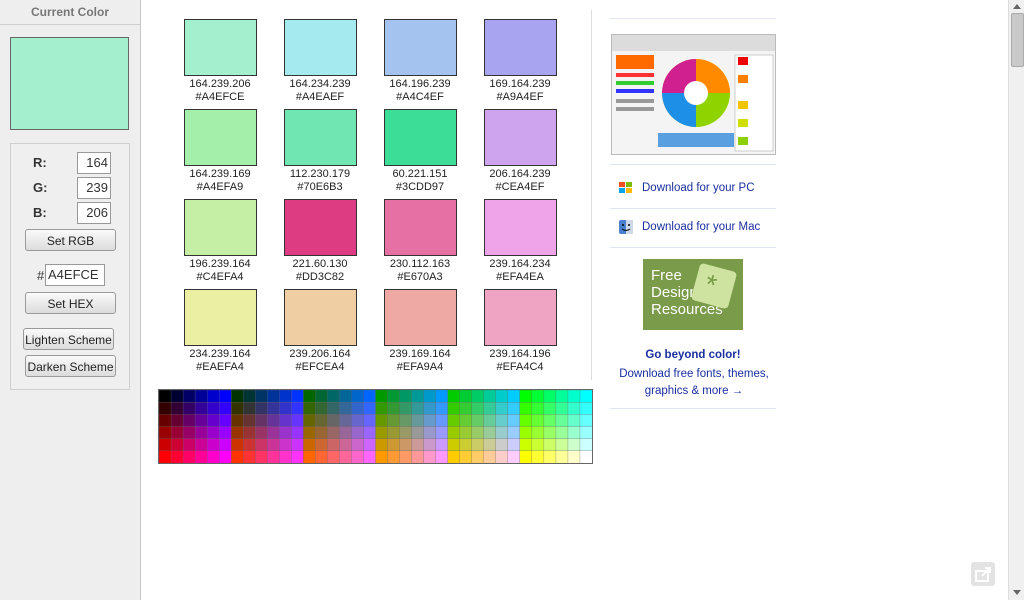  What do you see at coordinates (520, 241) in the screenshot?
I see `color-swatch: 239.164.234 #EFA4EA` at bounding box center [520, 241].